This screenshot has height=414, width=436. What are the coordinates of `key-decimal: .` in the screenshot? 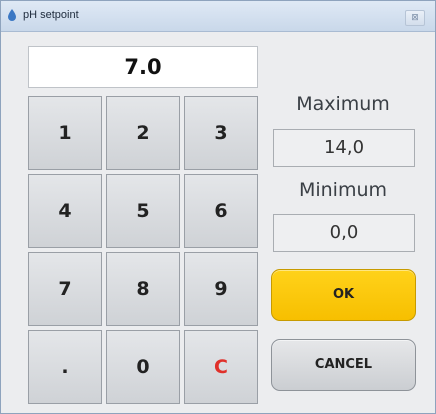 It's located at (65, 367).